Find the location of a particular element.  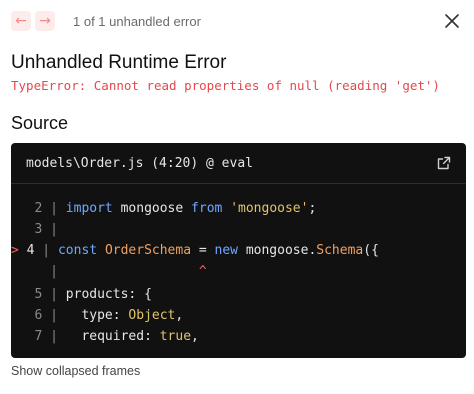

code-identifier: Schema is located at coordinates (340, 250).